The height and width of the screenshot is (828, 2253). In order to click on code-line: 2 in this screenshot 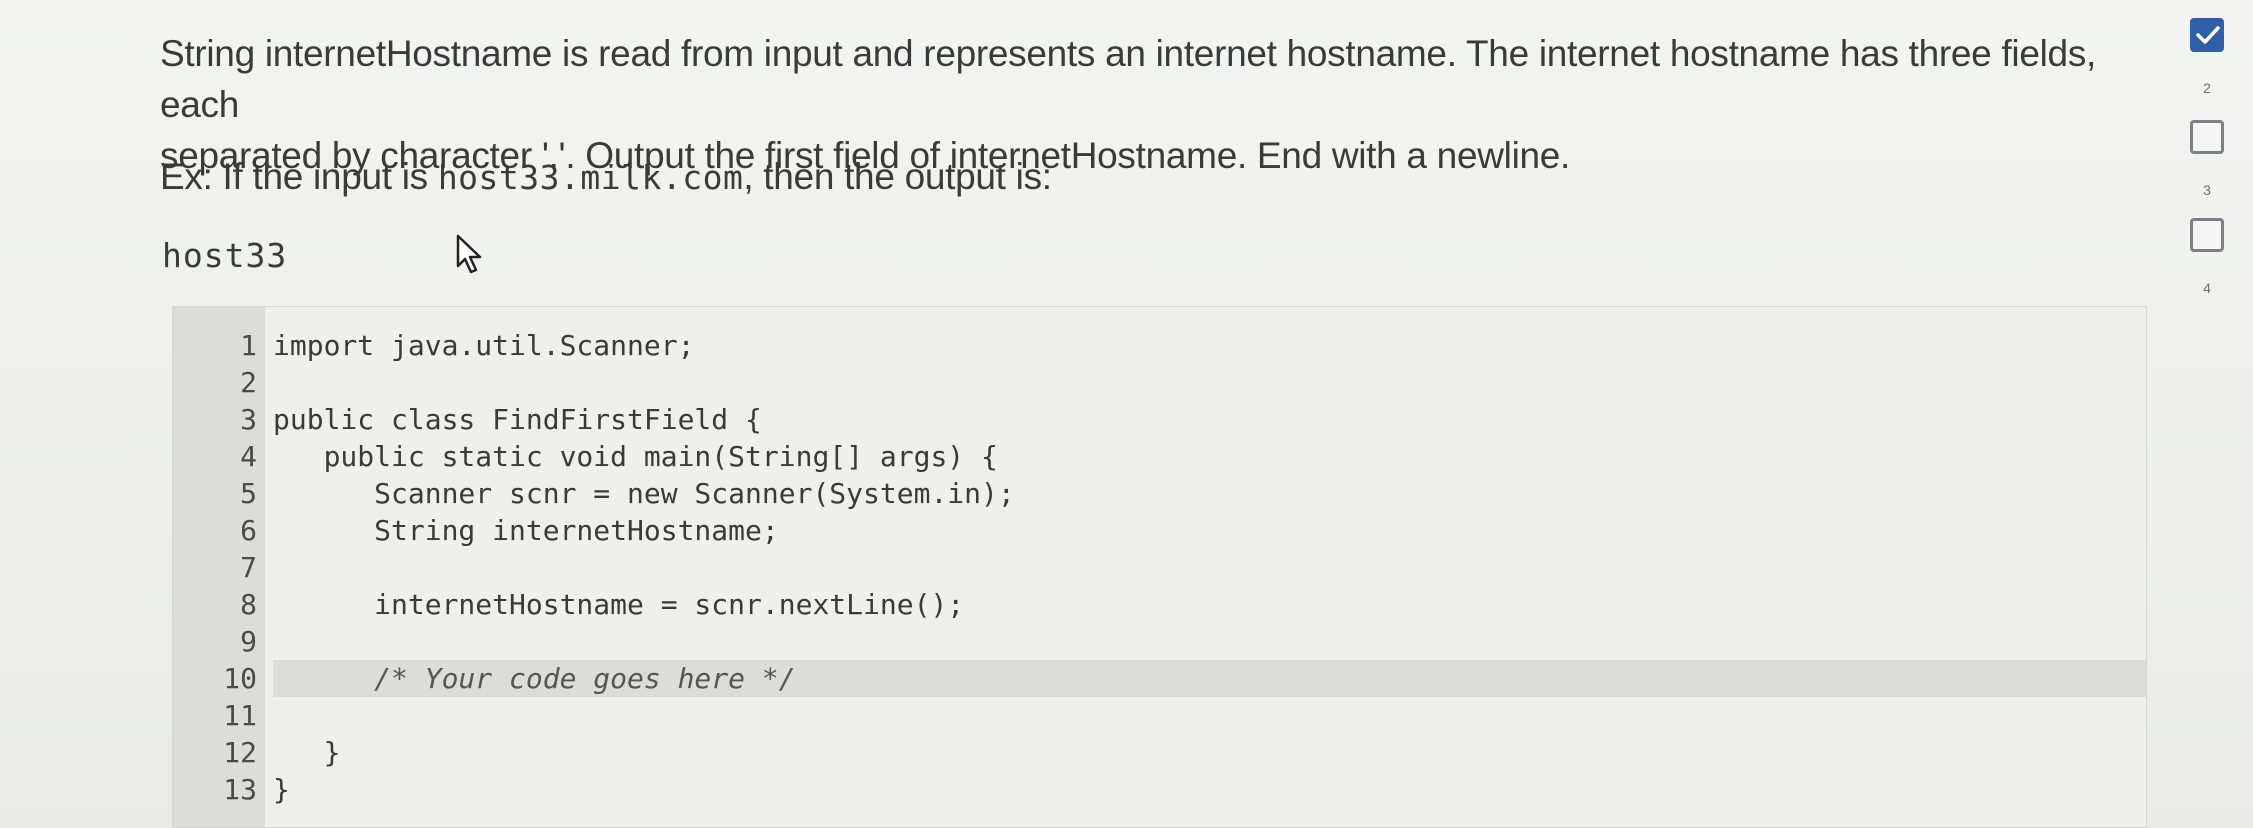, I will do `click(1159, 382)`.